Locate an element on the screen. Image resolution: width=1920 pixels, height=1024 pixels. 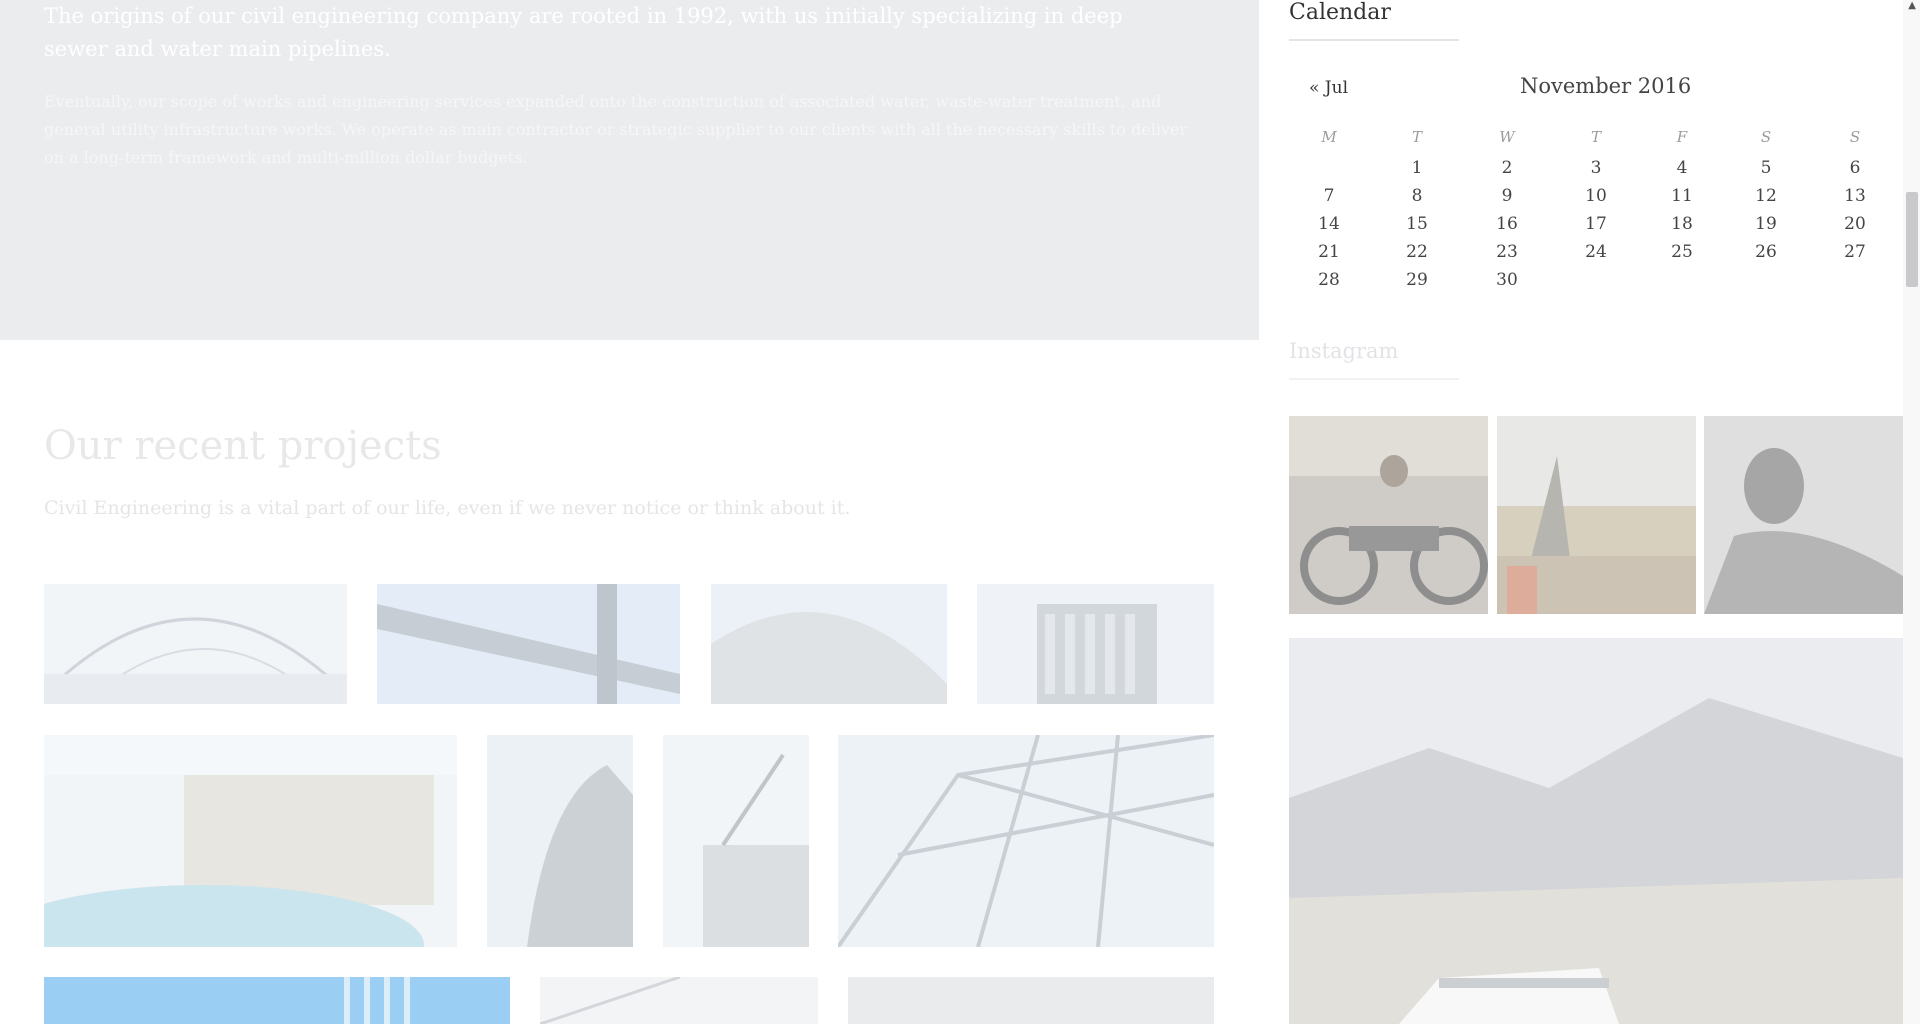
calendar-day: 14 is located at coordinates (1329, 224).